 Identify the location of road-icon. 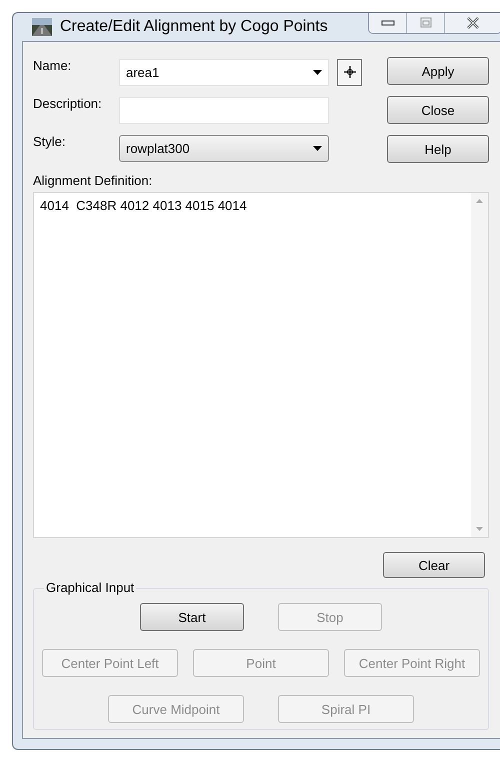
(42, 27).